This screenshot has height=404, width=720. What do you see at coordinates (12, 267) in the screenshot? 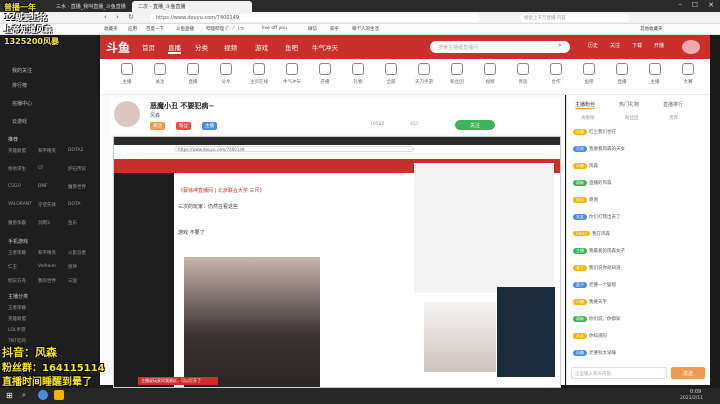
I see `sidebar-game-item: 仁王` at bounding box center [12, 267].